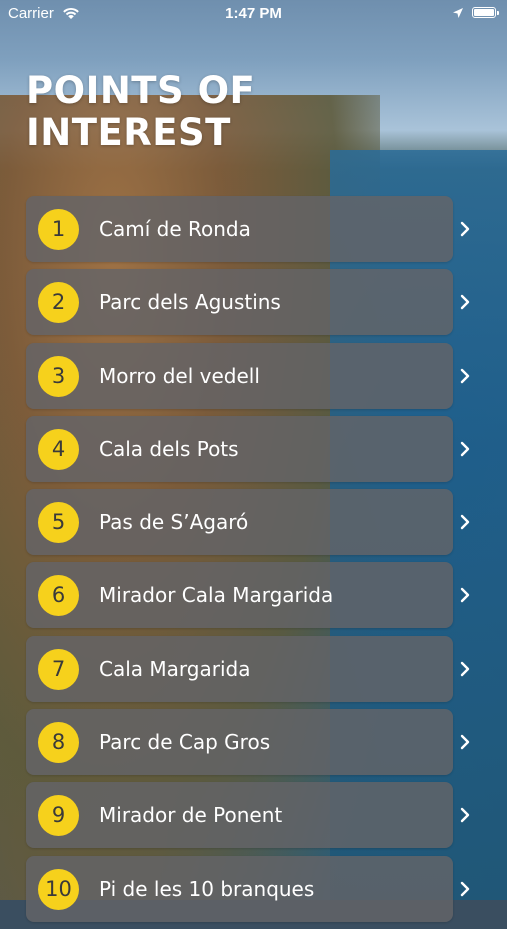  What do you see at coordinates (141, 111) in the screenshot?
I see `page-title: POINTS OF INTEREST` at bounding box center [141, 111].